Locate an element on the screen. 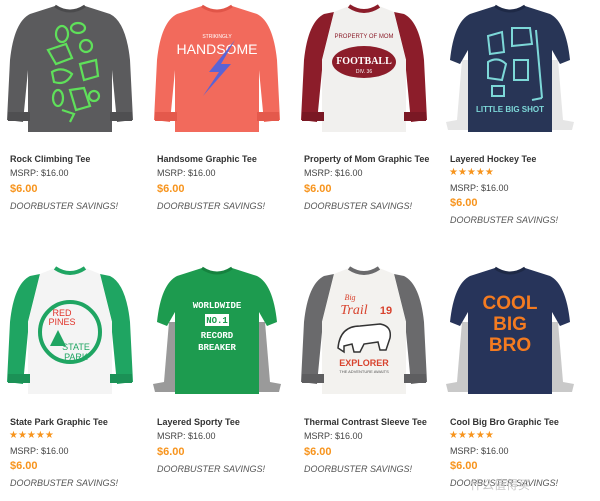 Image resolution: width=600 pixels, height=501 pixels. product-name: Layered Sporty Tee is located at coordinates (198, 422).